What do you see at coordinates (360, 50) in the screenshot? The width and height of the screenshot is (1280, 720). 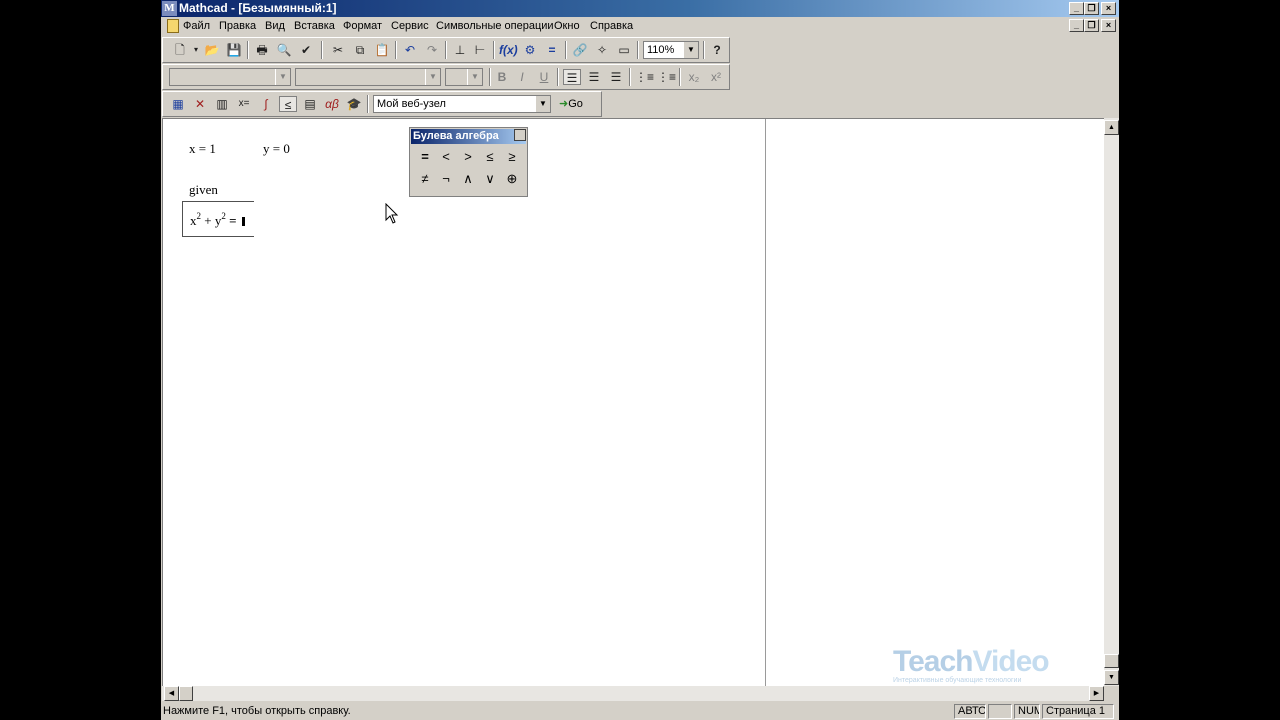 I see `copy-icon: ⧉` at bounding box center [360, 50].